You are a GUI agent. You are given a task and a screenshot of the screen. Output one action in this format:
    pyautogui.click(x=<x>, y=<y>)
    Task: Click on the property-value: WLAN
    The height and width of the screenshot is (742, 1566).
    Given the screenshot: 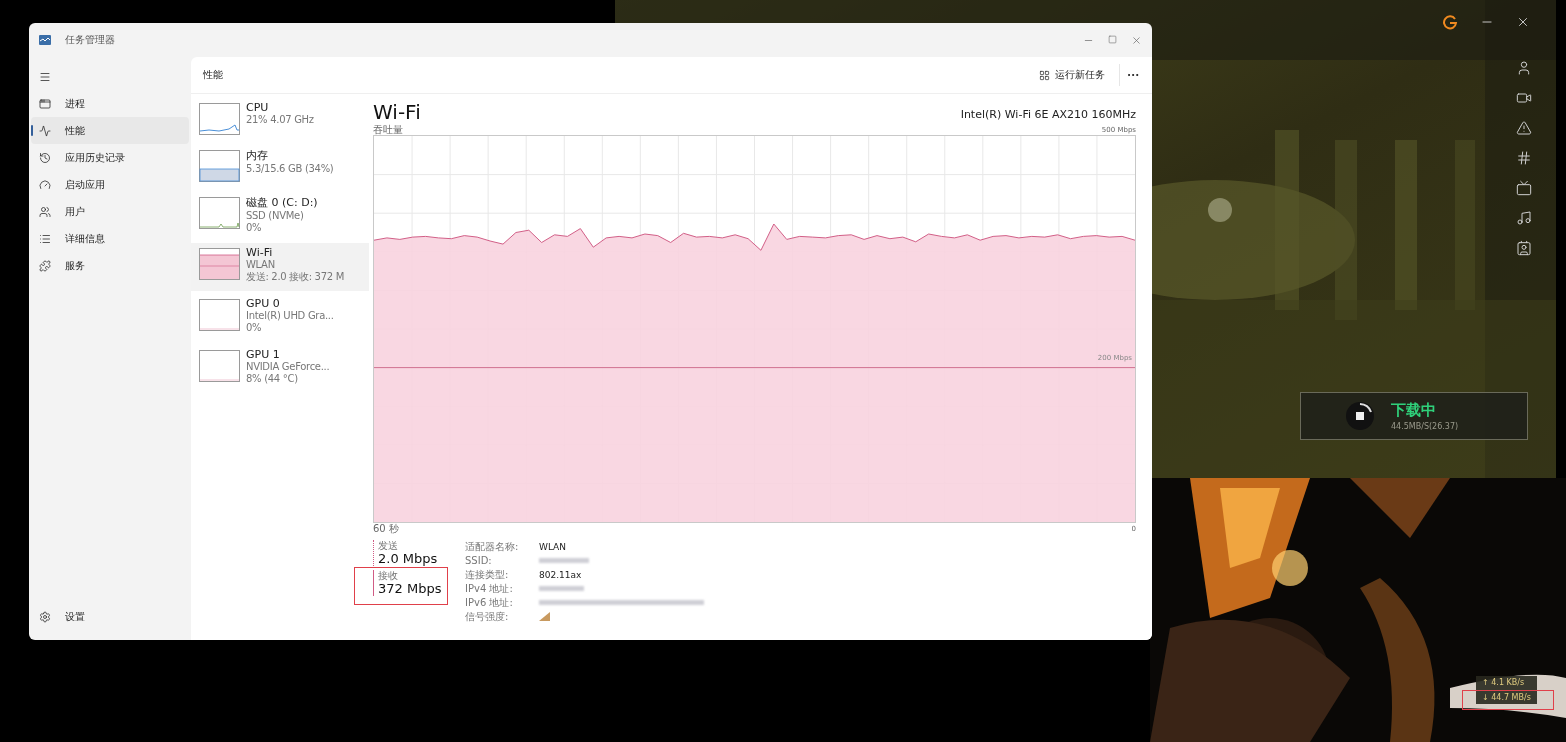 What is the action you would take?
    pyautogui.click(x=553, y=546)
    